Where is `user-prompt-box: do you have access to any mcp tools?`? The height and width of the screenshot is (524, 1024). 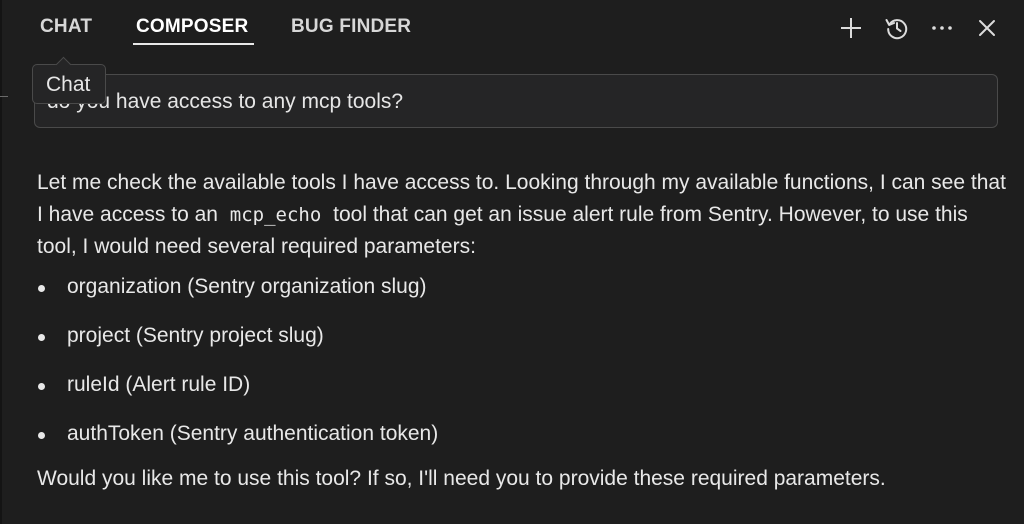
user-prompt-box: do you have access to any mcp tools? is located at coordinates (516, 101).